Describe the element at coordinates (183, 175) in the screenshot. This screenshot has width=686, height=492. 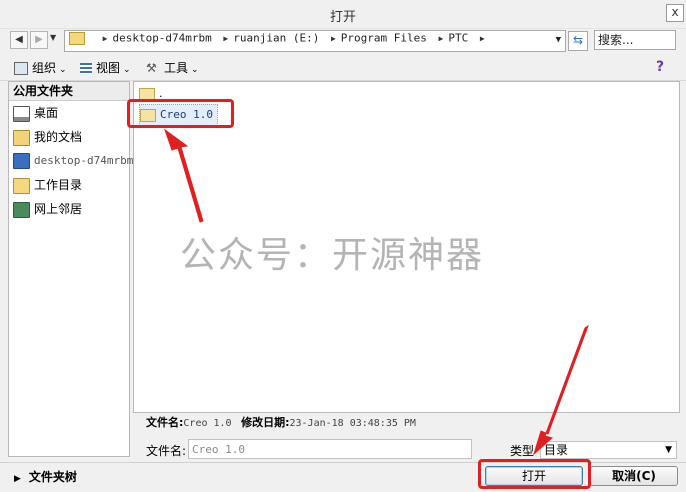
I see `annotation-arrow-folder` at that location.